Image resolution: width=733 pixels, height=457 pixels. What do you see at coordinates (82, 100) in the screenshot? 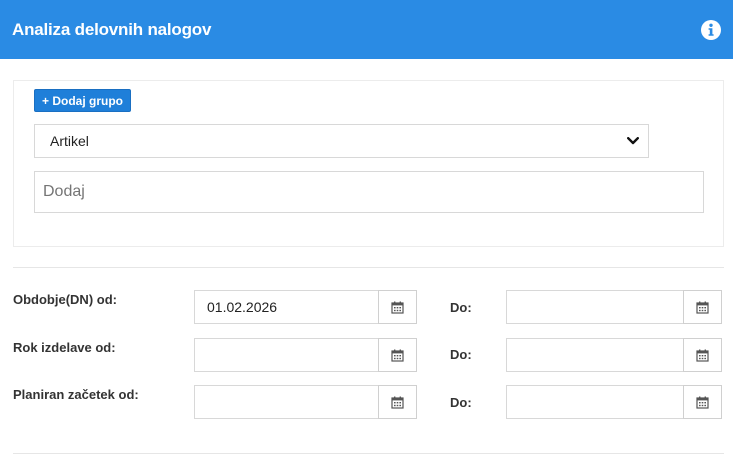
I see `add-group-button: + Dodaj grupo` at bounding box center [82, 100].